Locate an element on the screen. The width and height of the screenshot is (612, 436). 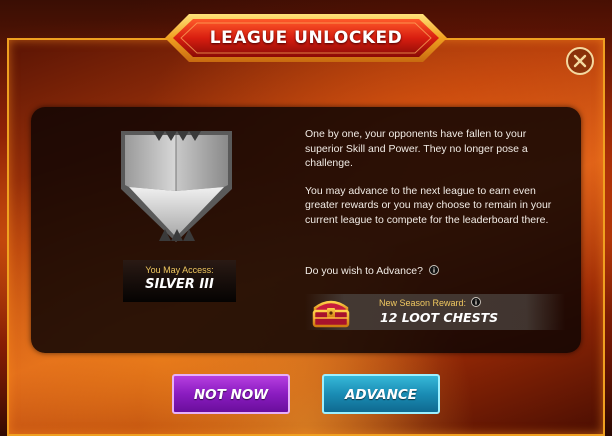
advance-question-row: Do you wish to Advance? is located at coordinates (372, 271).